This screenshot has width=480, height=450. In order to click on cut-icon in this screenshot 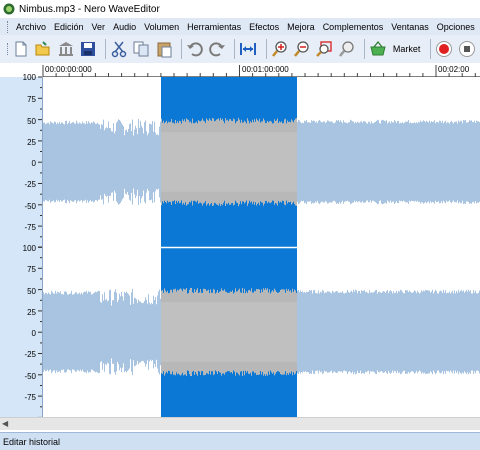, I will do `click(119, 49)`.